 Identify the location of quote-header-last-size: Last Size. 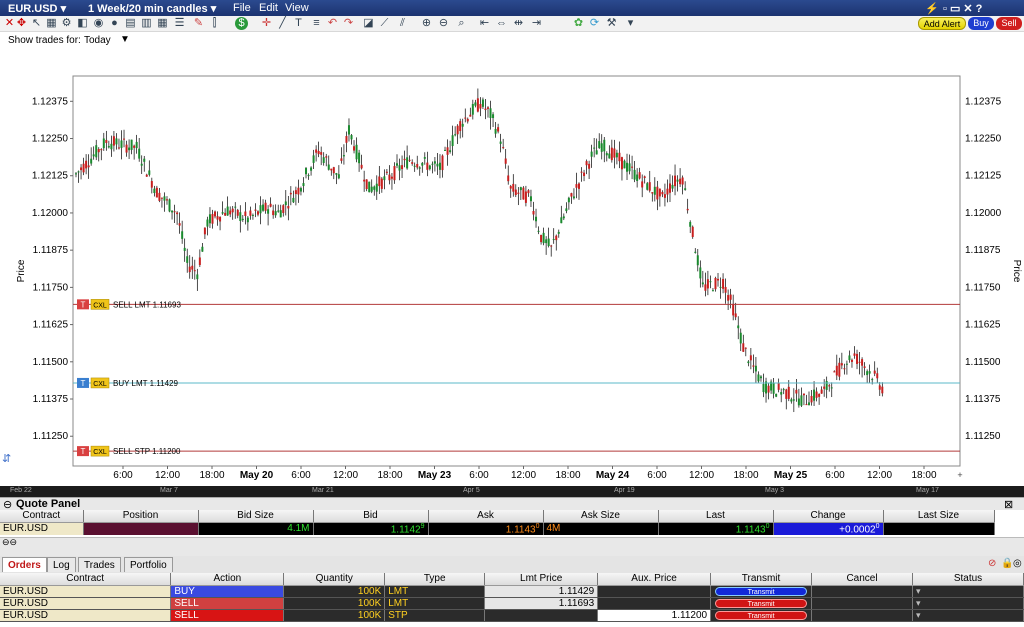
(939, 516).